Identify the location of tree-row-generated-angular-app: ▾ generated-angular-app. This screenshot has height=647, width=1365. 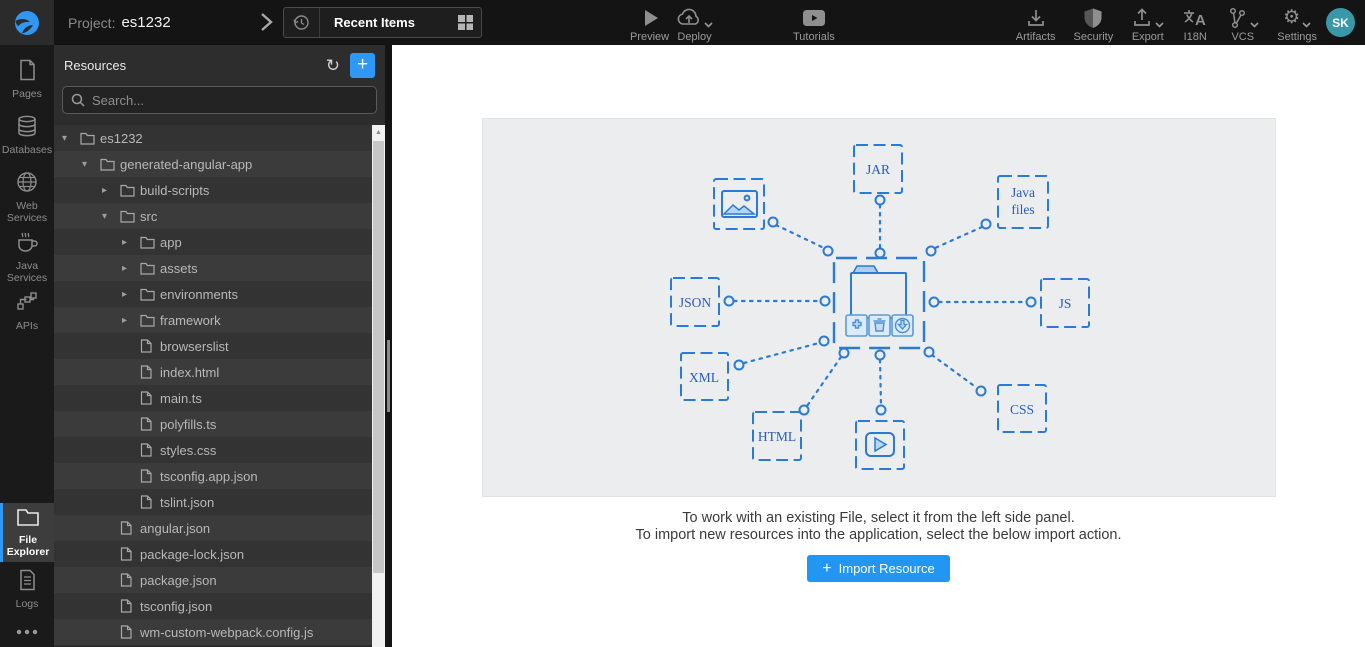
(213, 164).